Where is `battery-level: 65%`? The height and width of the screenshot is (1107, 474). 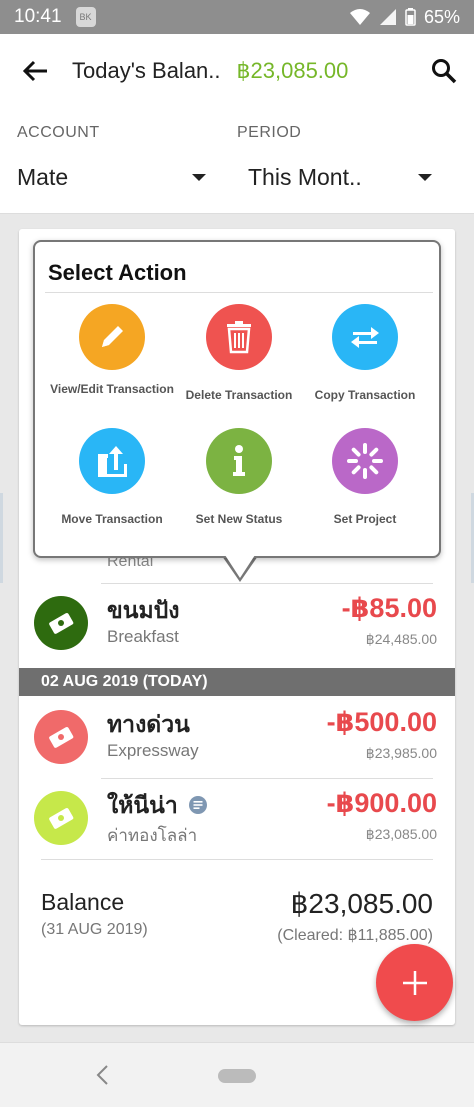 battery-level: 65% is located at coordinates (441, 16).